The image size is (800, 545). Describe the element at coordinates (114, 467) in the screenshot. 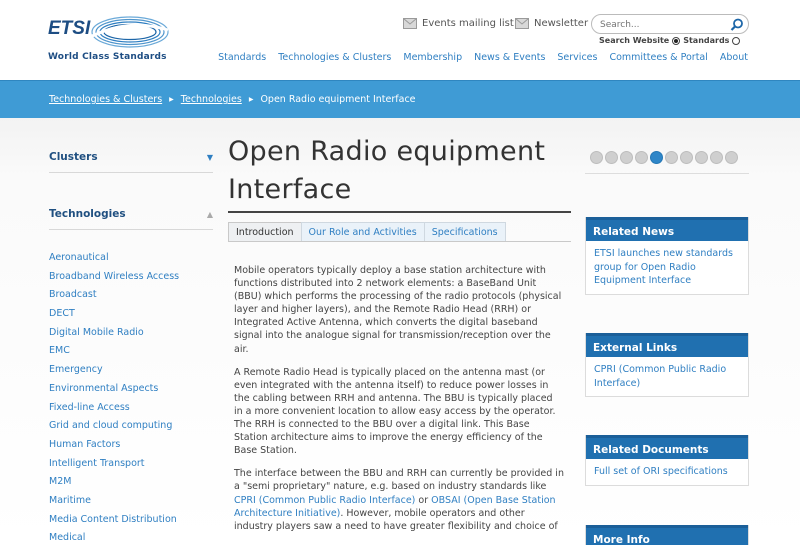

I see `sidebar-item-intelligent-transport: Intelligent Transport` at that location.